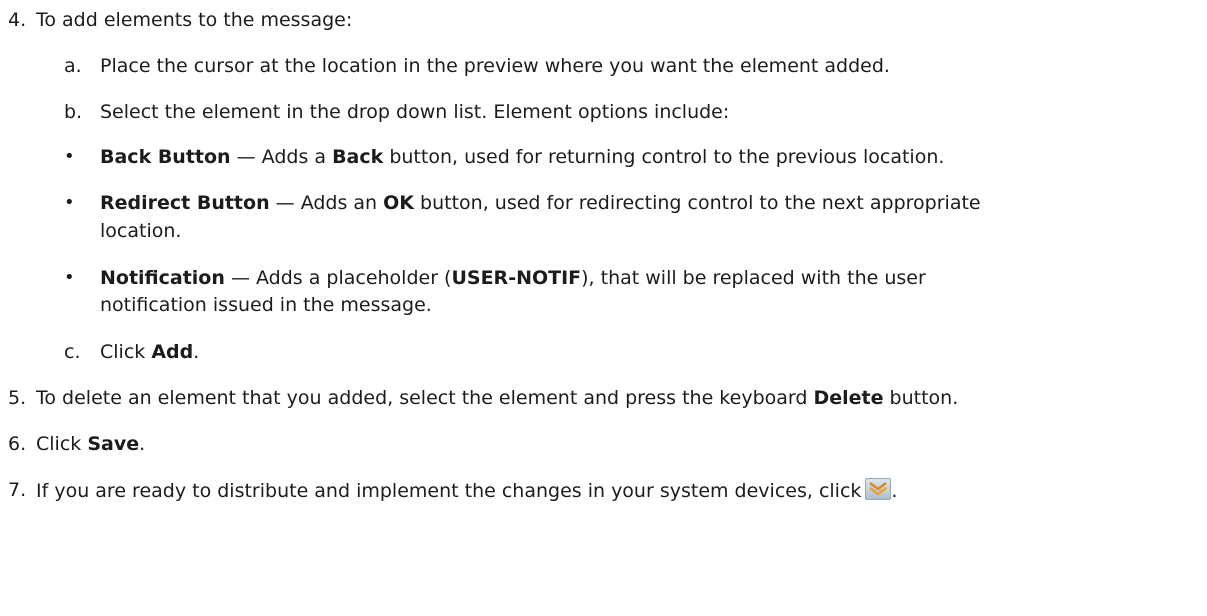 Image resolution: width=1207 pixels, height=616 pixels. I want to click on step-number: 7., so click(17, 490).